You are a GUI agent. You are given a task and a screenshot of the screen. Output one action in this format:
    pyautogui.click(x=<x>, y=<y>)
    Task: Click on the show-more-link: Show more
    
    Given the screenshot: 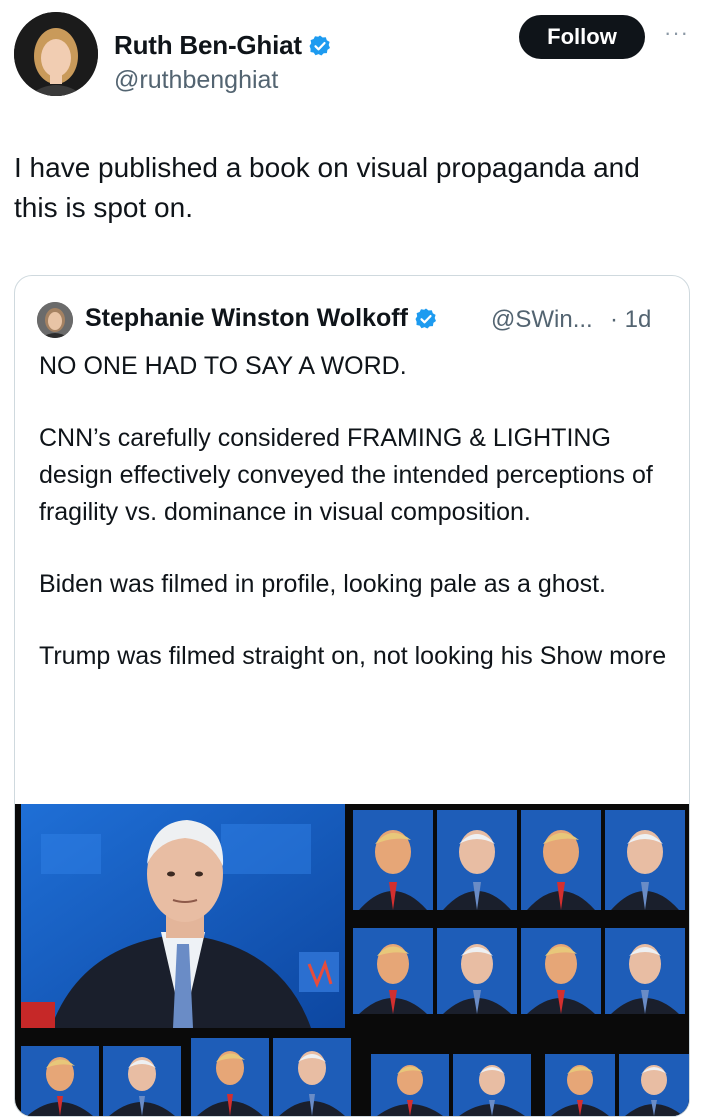 What is the action you would take?
    pyautogui.click(x=603, y=656)
    